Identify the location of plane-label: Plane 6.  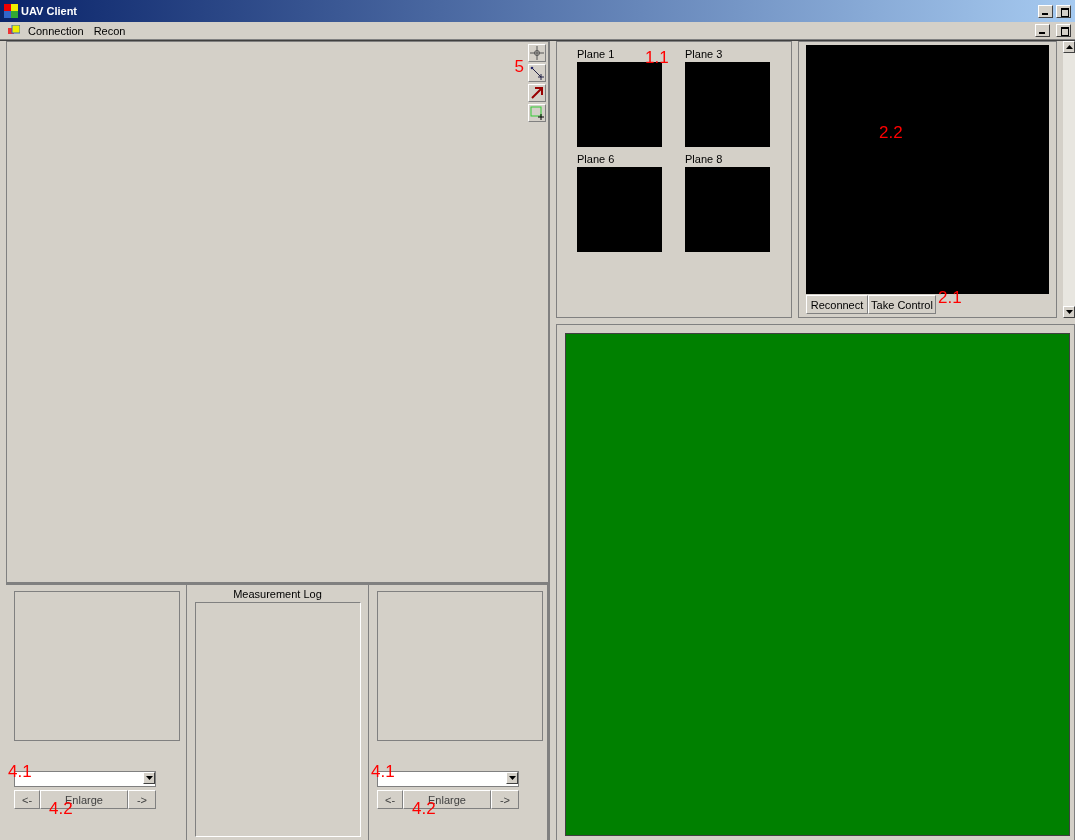
(596, 159).